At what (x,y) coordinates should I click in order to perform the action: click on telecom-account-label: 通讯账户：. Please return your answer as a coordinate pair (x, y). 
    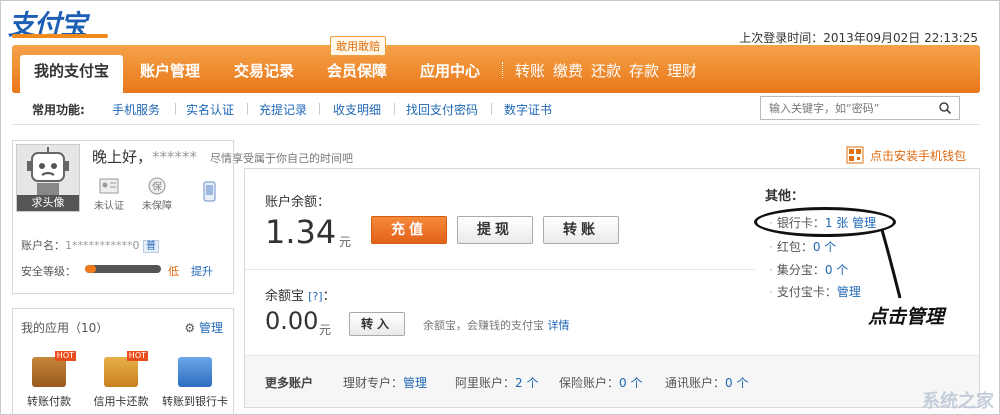
    Looking at the image, I should click on (695, 383).